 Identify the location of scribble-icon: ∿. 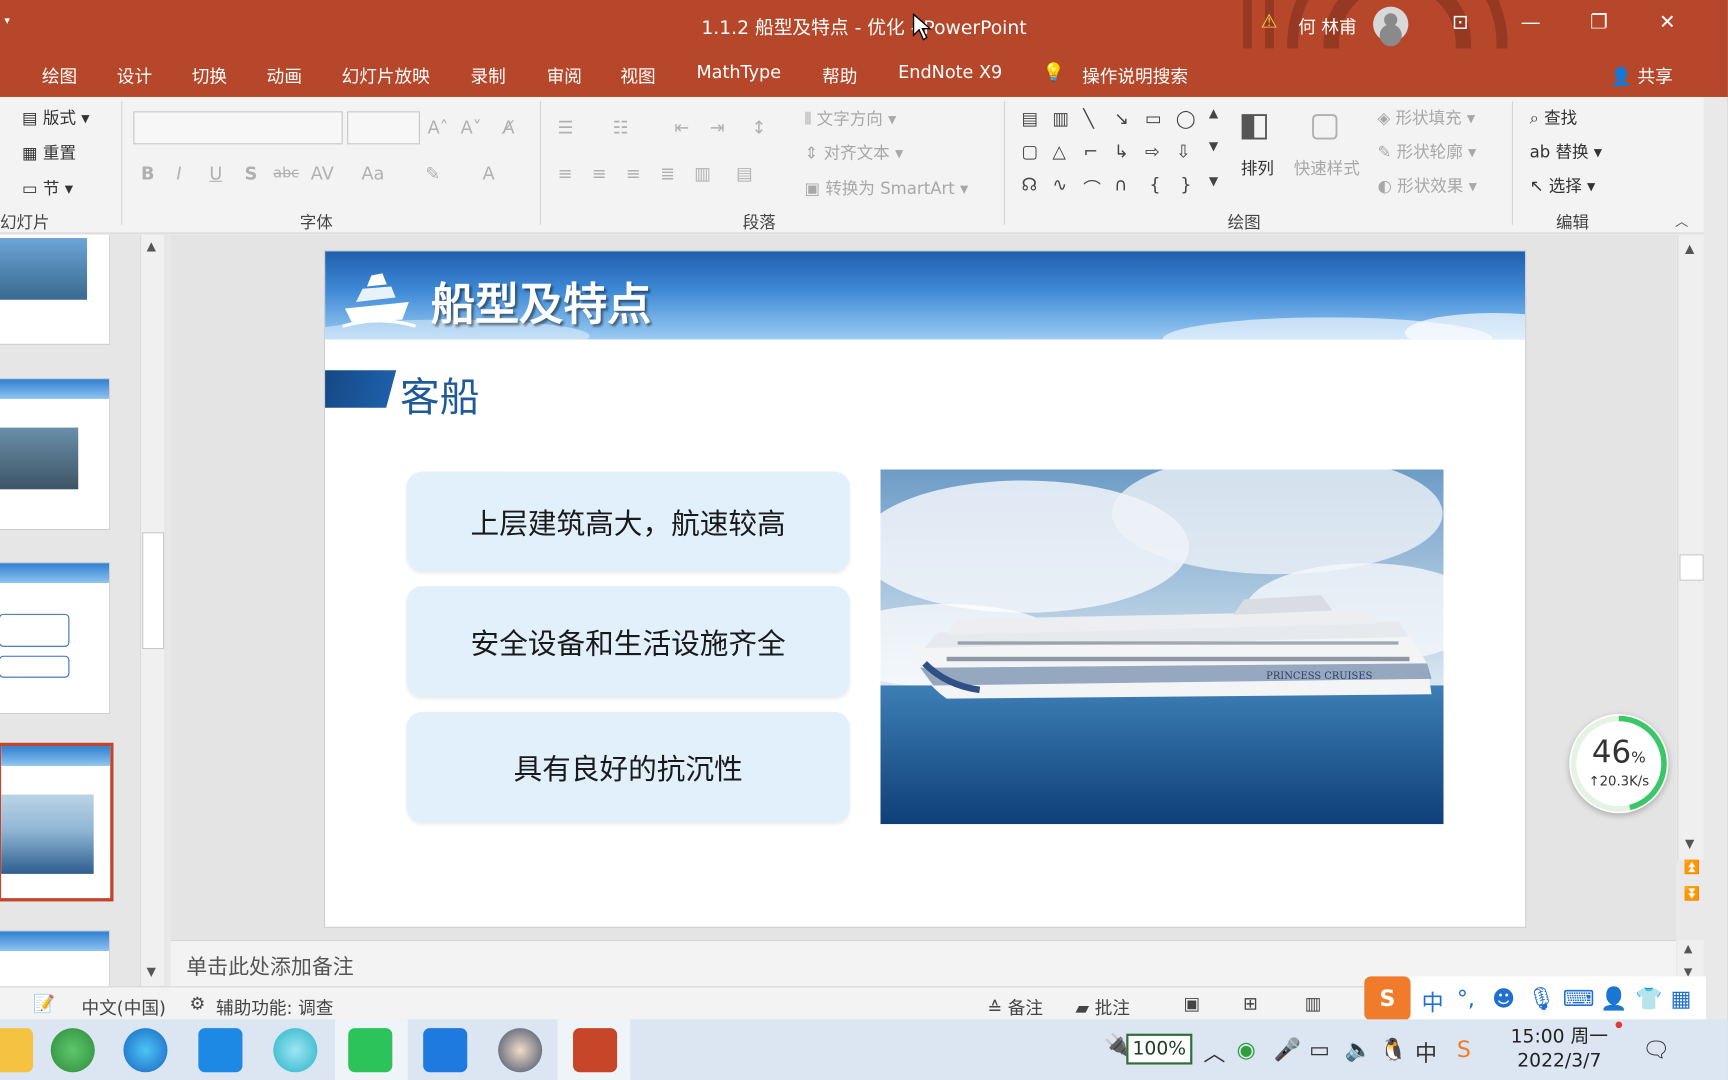
(1059, 184).